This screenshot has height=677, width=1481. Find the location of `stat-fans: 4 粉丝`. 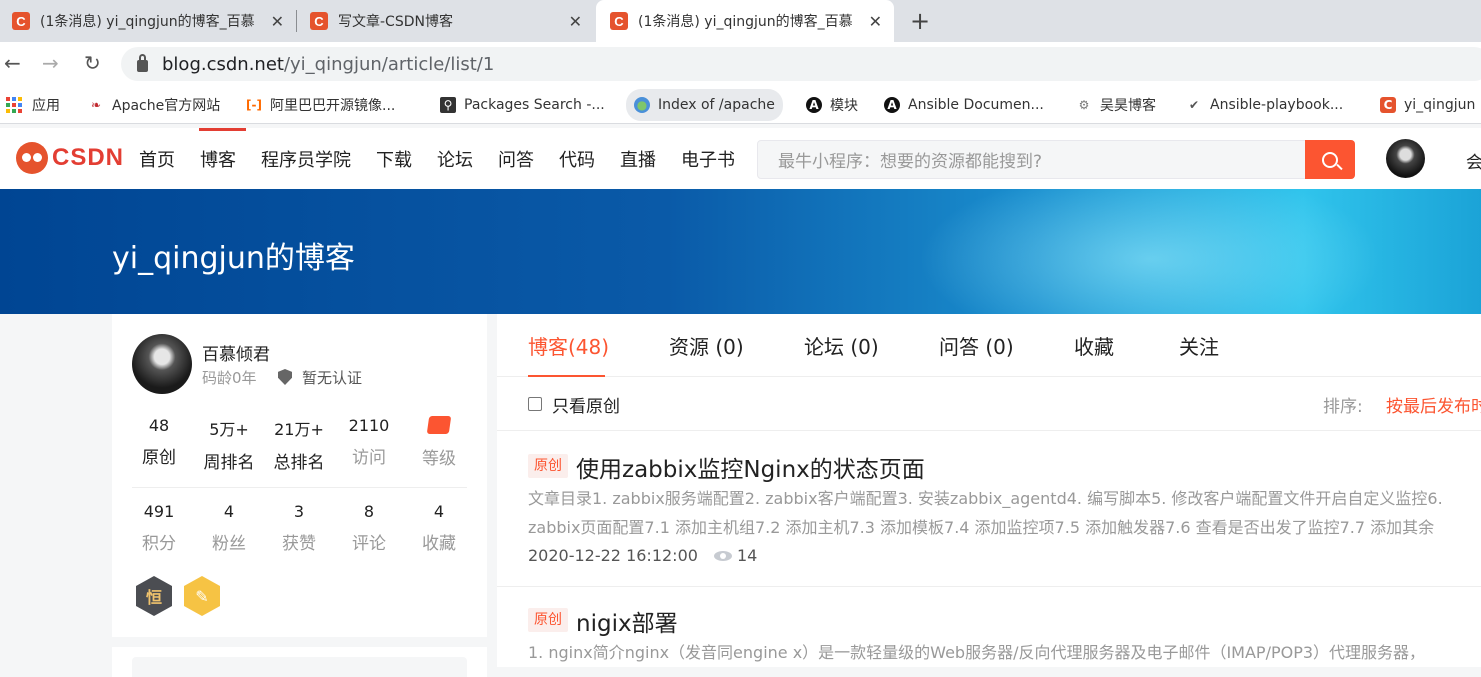

stat-fans: 4 粉丝 is located at coordinates (229, 528).